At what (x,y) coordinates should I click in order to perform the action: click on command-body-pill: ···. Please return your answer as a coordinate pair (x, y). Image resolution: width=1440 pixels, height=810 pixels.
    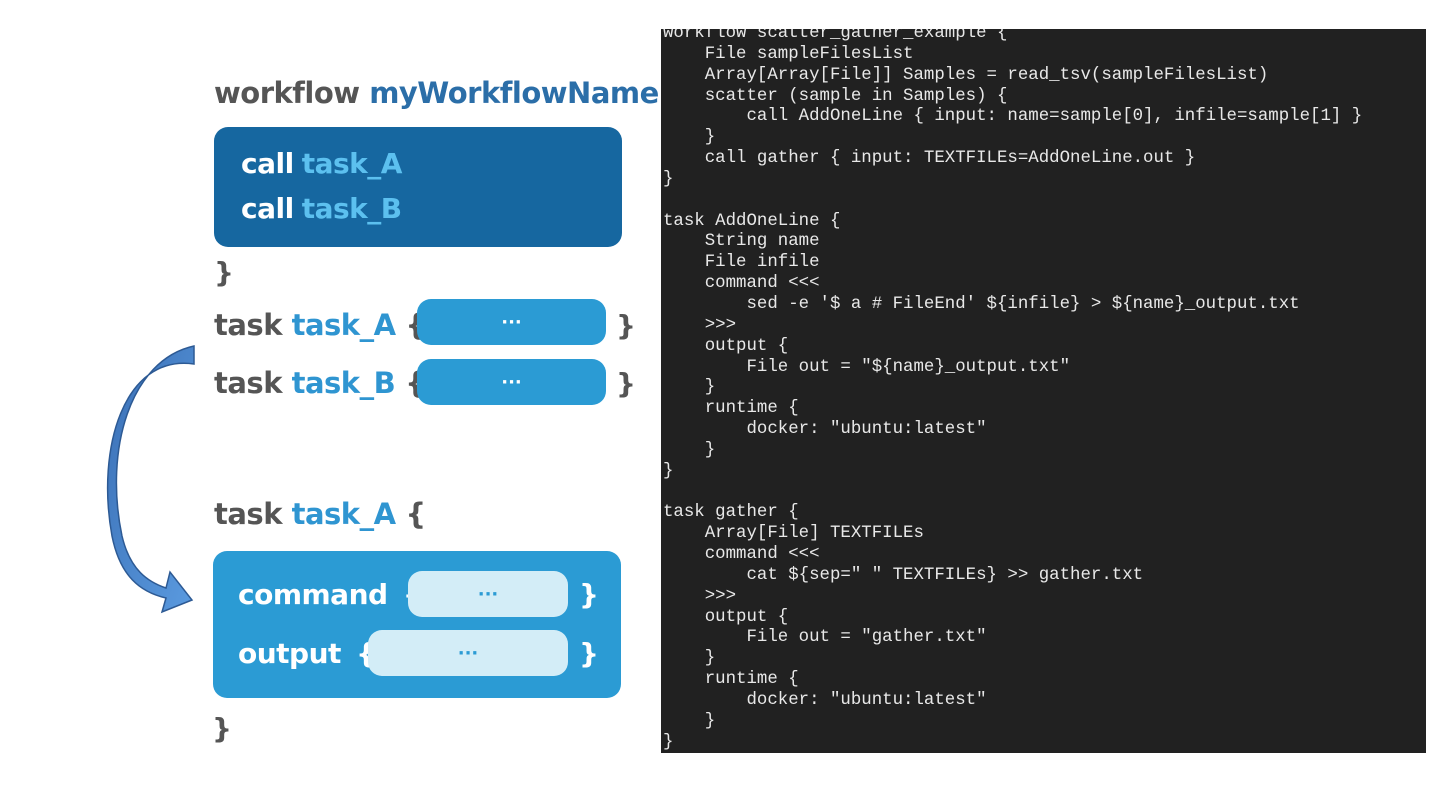
    Looking at the image, I should click on (488, 594).